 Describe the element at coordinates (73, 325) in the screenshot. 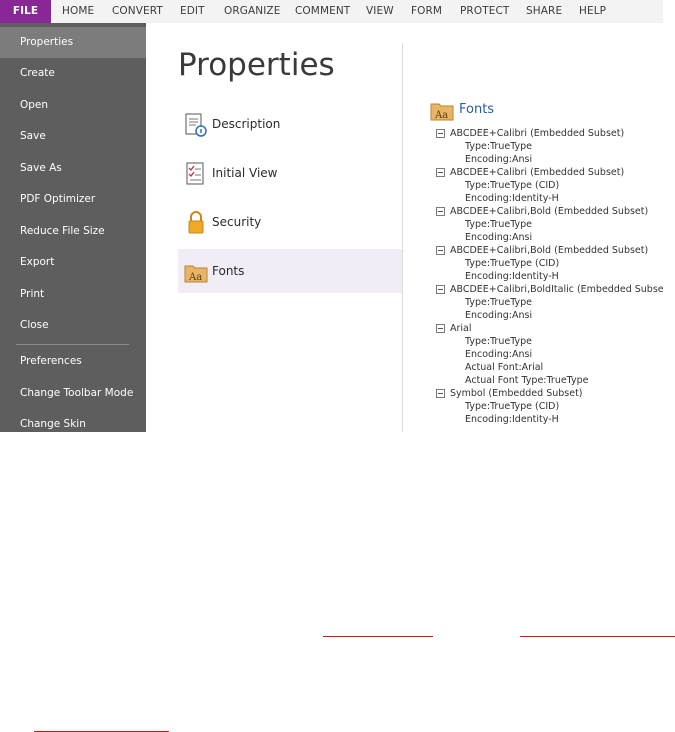

I see `sidebar-item-close: Close` at that location.